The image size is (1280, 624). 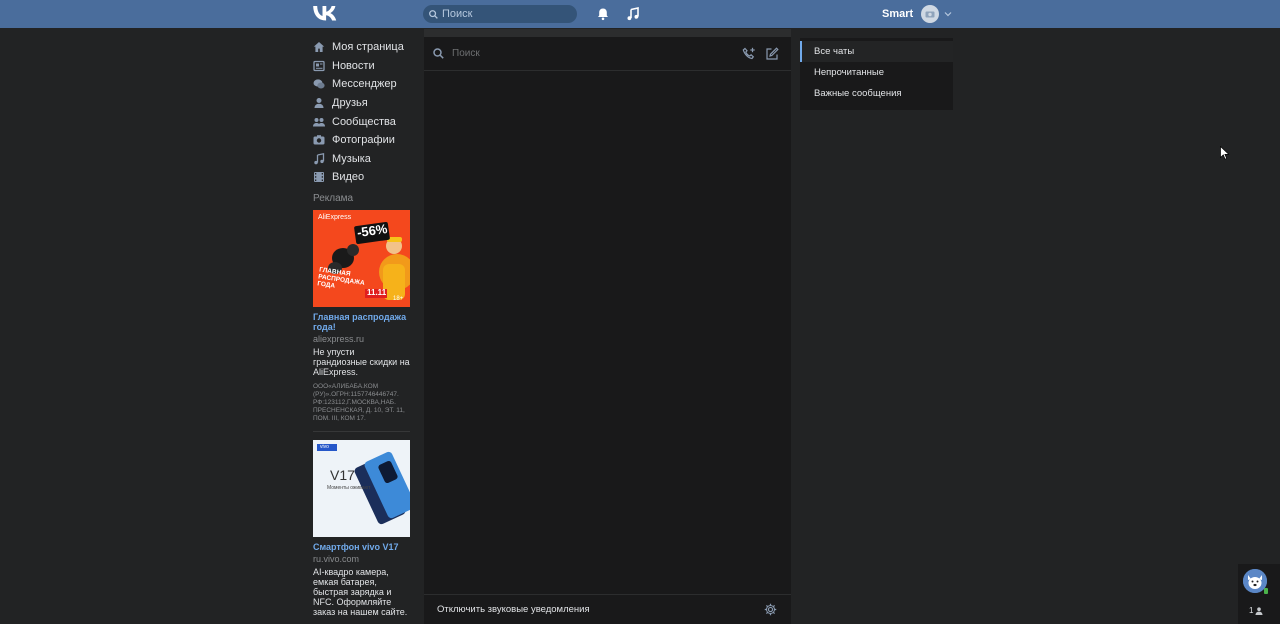 What do you see at coordinates (582, 53) in the screenshot?
I see `messages-search-input` at bounding box center [582, 53].